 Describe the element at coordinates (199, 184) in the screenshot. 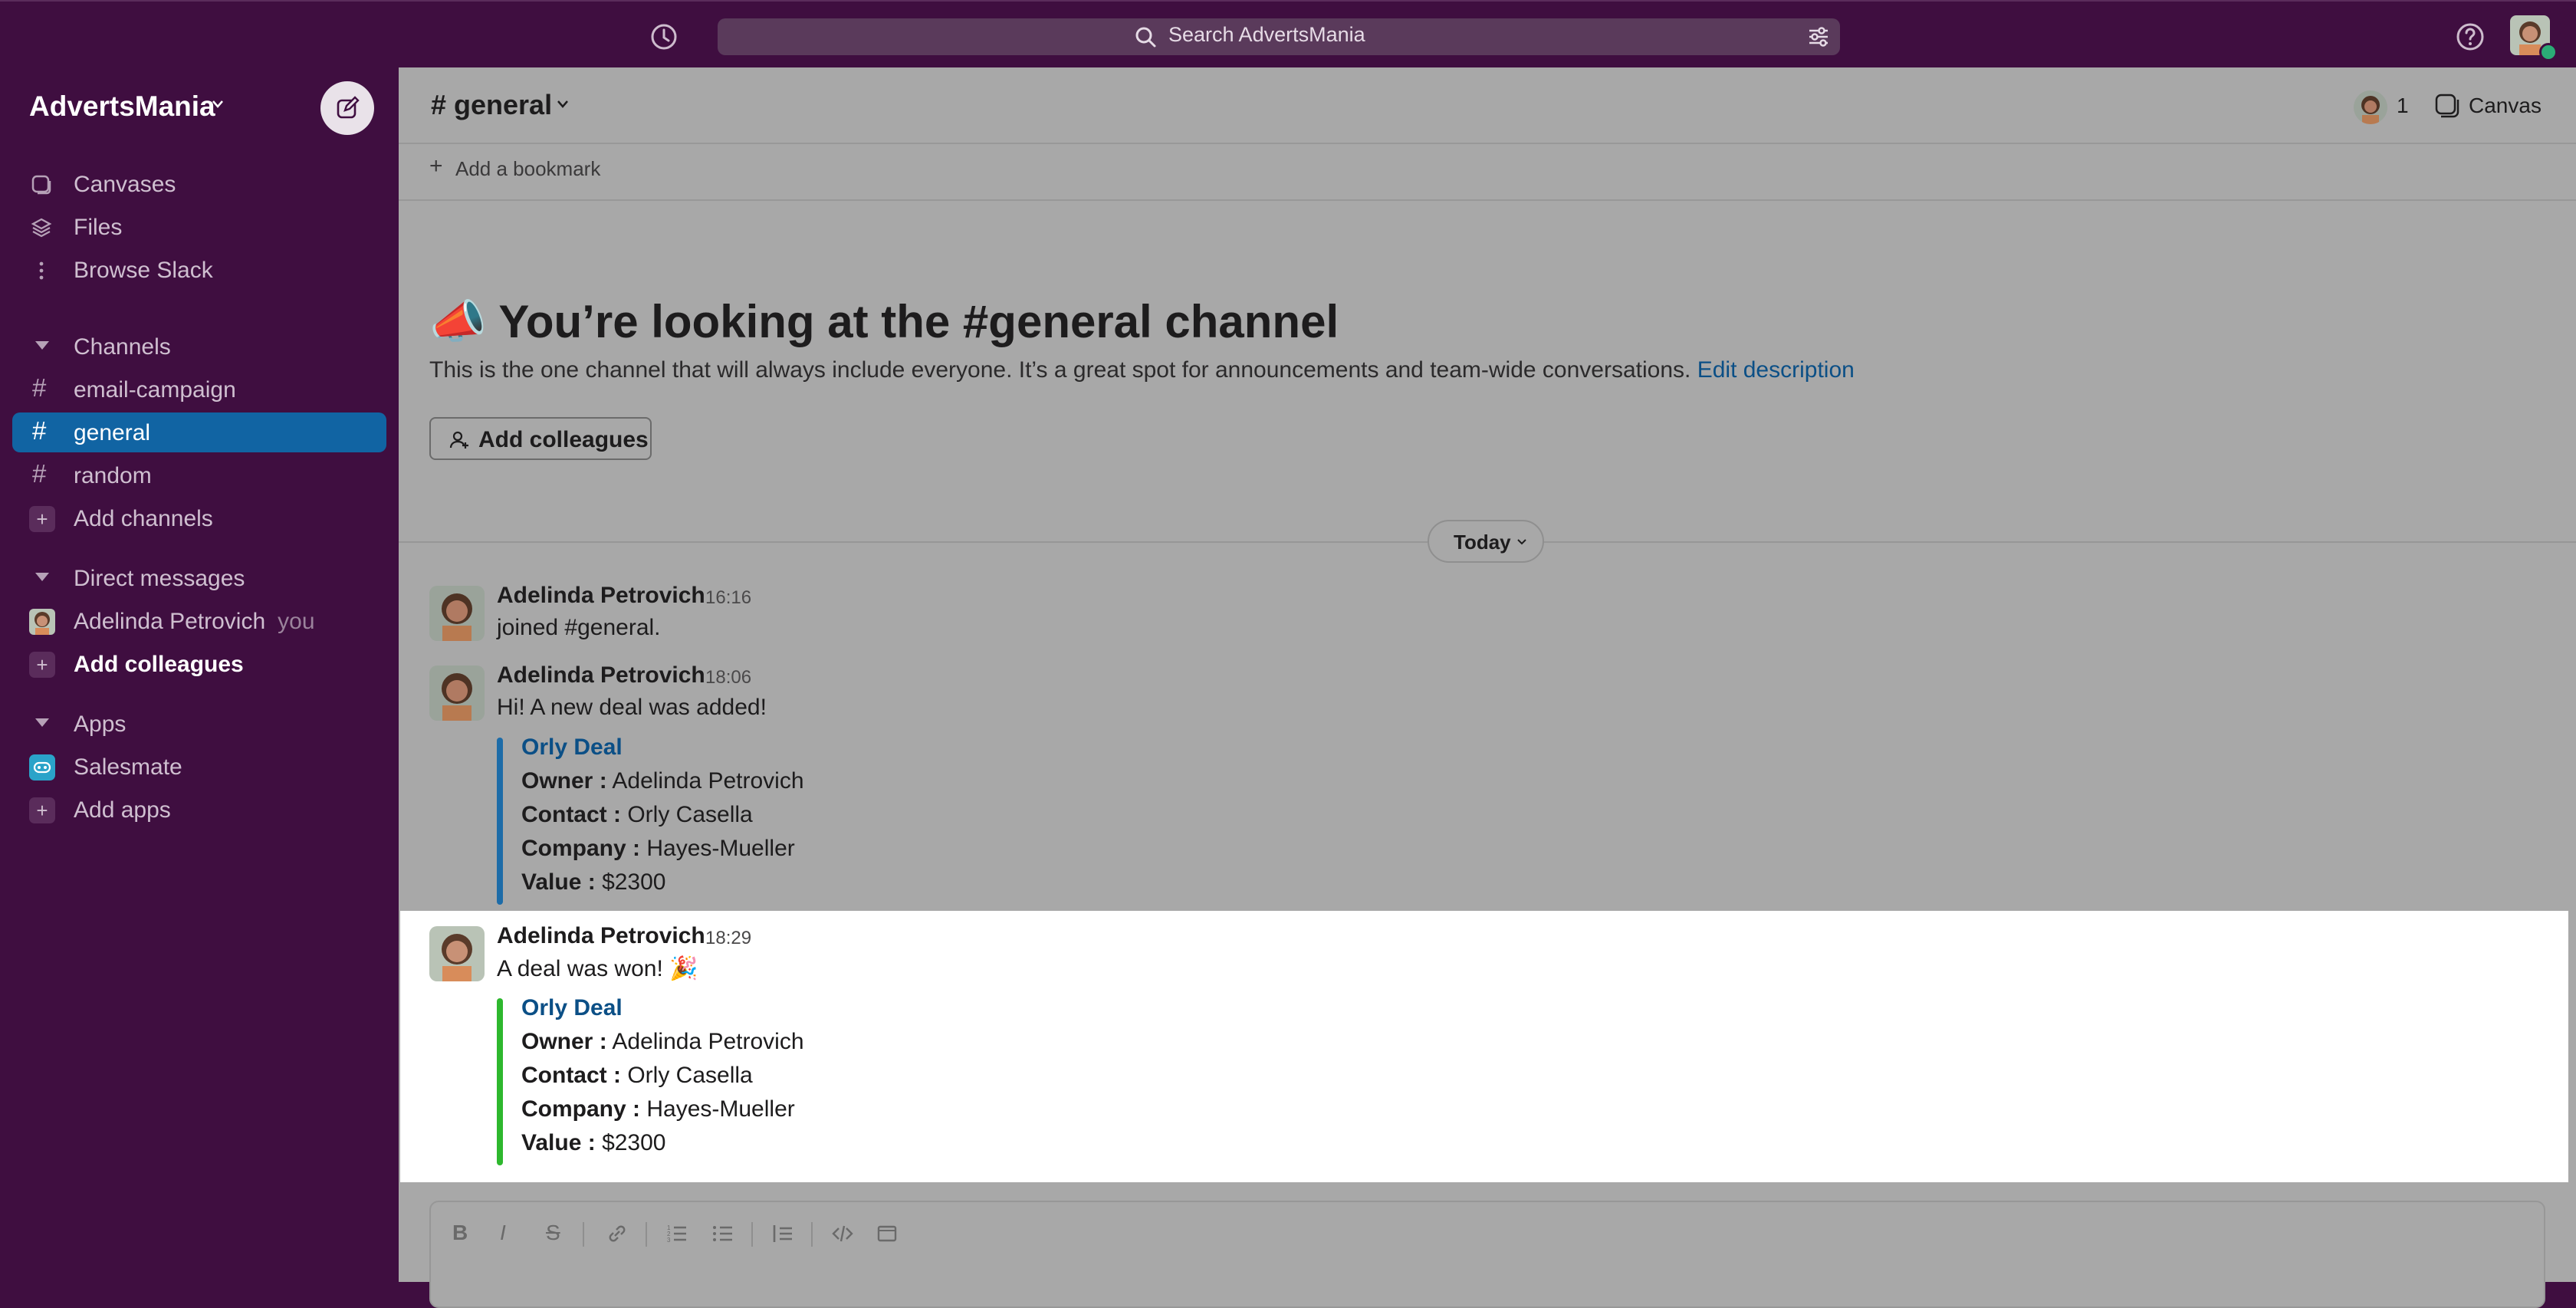

I see `sidebar-item-canvases: Canvases` at that location.